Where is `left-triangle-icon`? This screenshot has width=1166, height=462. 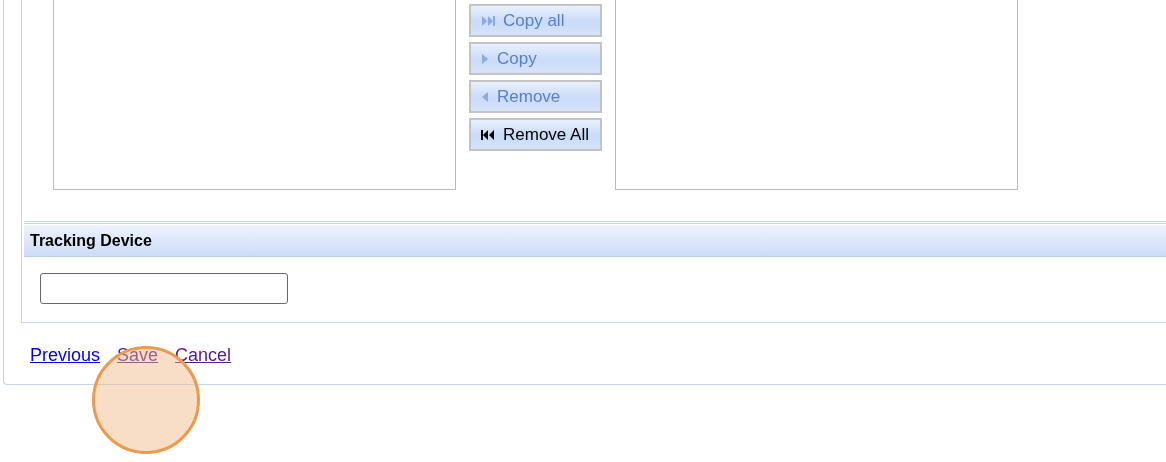 left-triangle-icon is located at coordinates (485, 96).